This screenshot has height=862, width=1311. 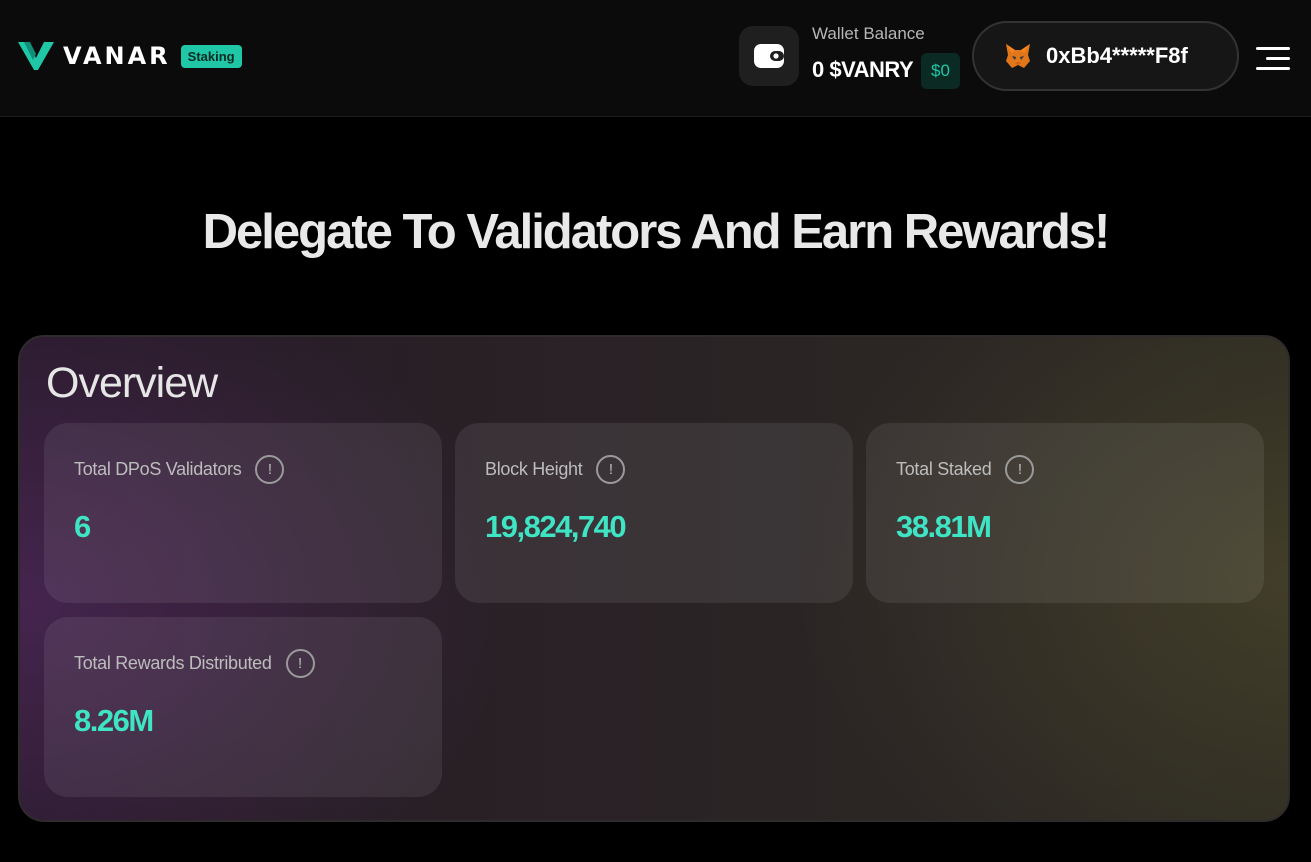 What do you see at coordinates (132, 383) in the screenshot?
I see `overview-title: Overview` at bounding box center [132, 383].